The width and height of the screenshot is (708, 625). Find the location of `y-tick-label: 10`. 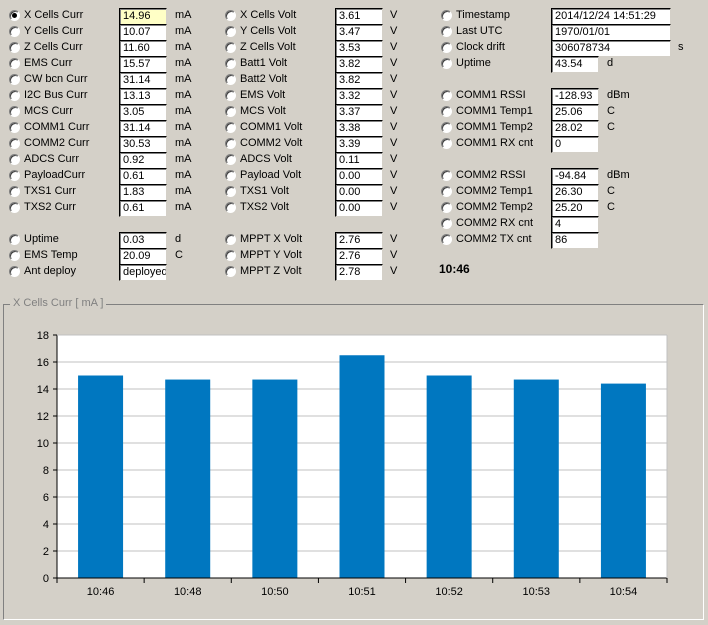

y-tick-label: 10 is located at coordinates (43, 444).